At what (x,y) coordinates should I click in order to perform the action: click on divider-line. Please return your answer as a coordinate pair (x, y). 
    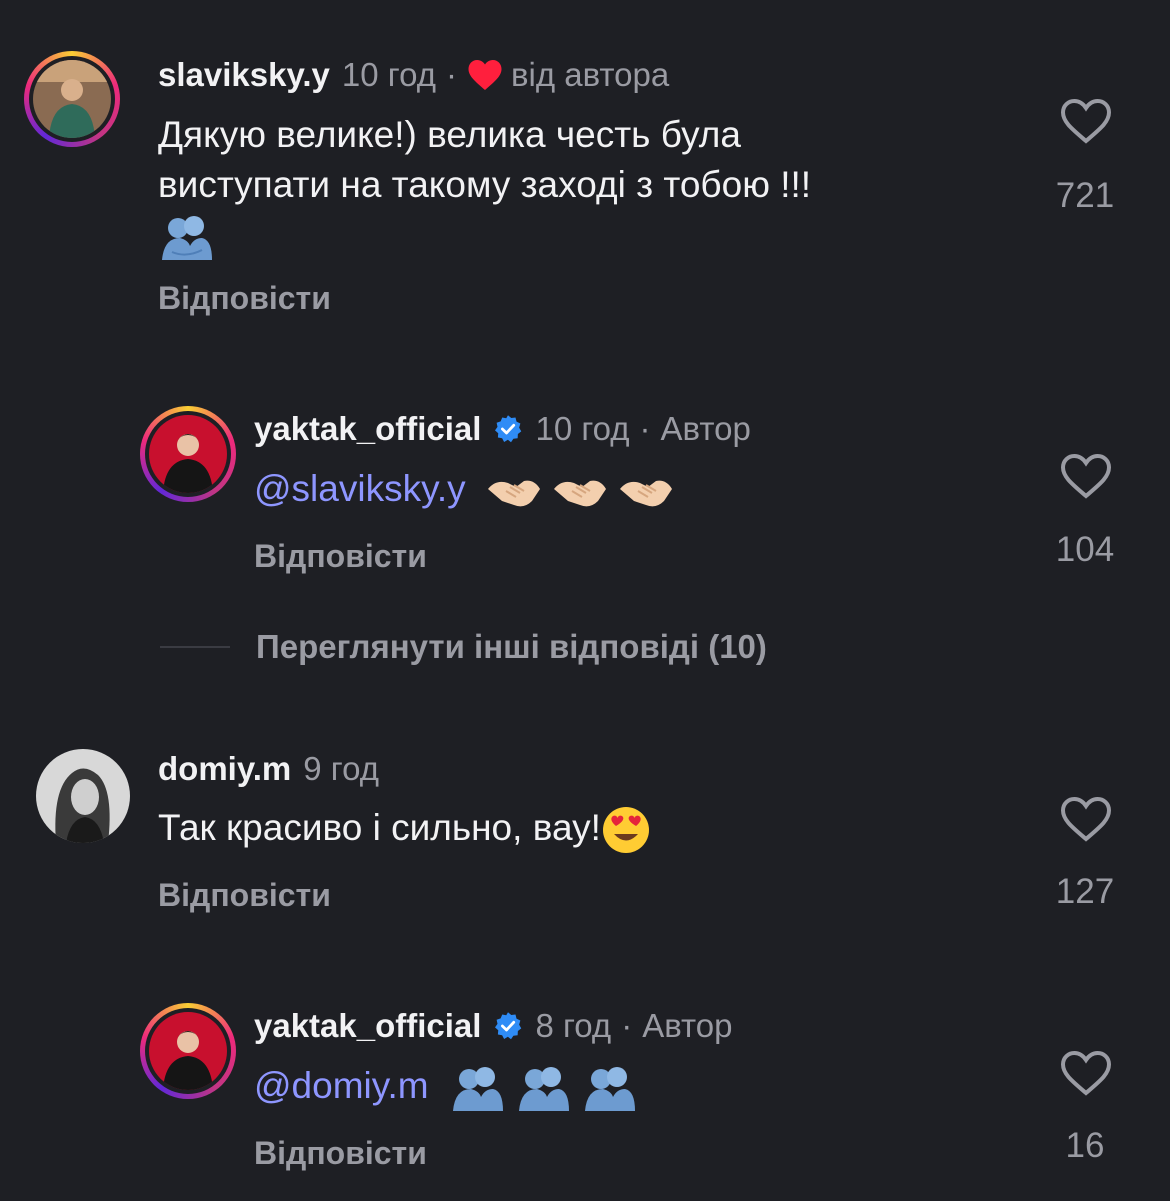
    Looking at the image, I should click on (195, 647).